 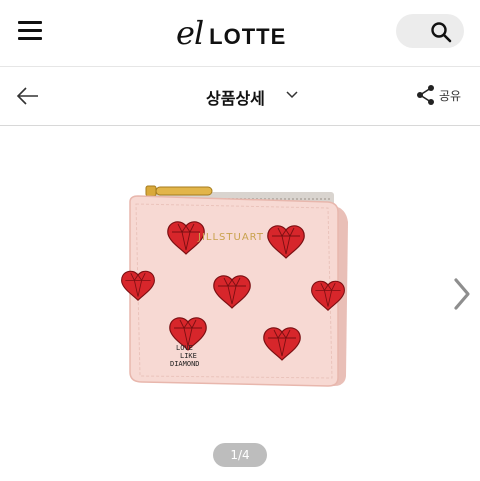 I want to click on logo-prefix: el, so click(x=190, y=33).